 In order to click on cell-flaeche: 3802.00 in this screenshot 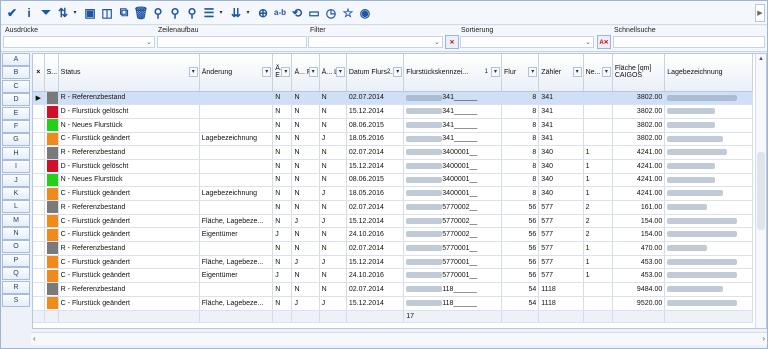, I will do `click(639, 125)`.